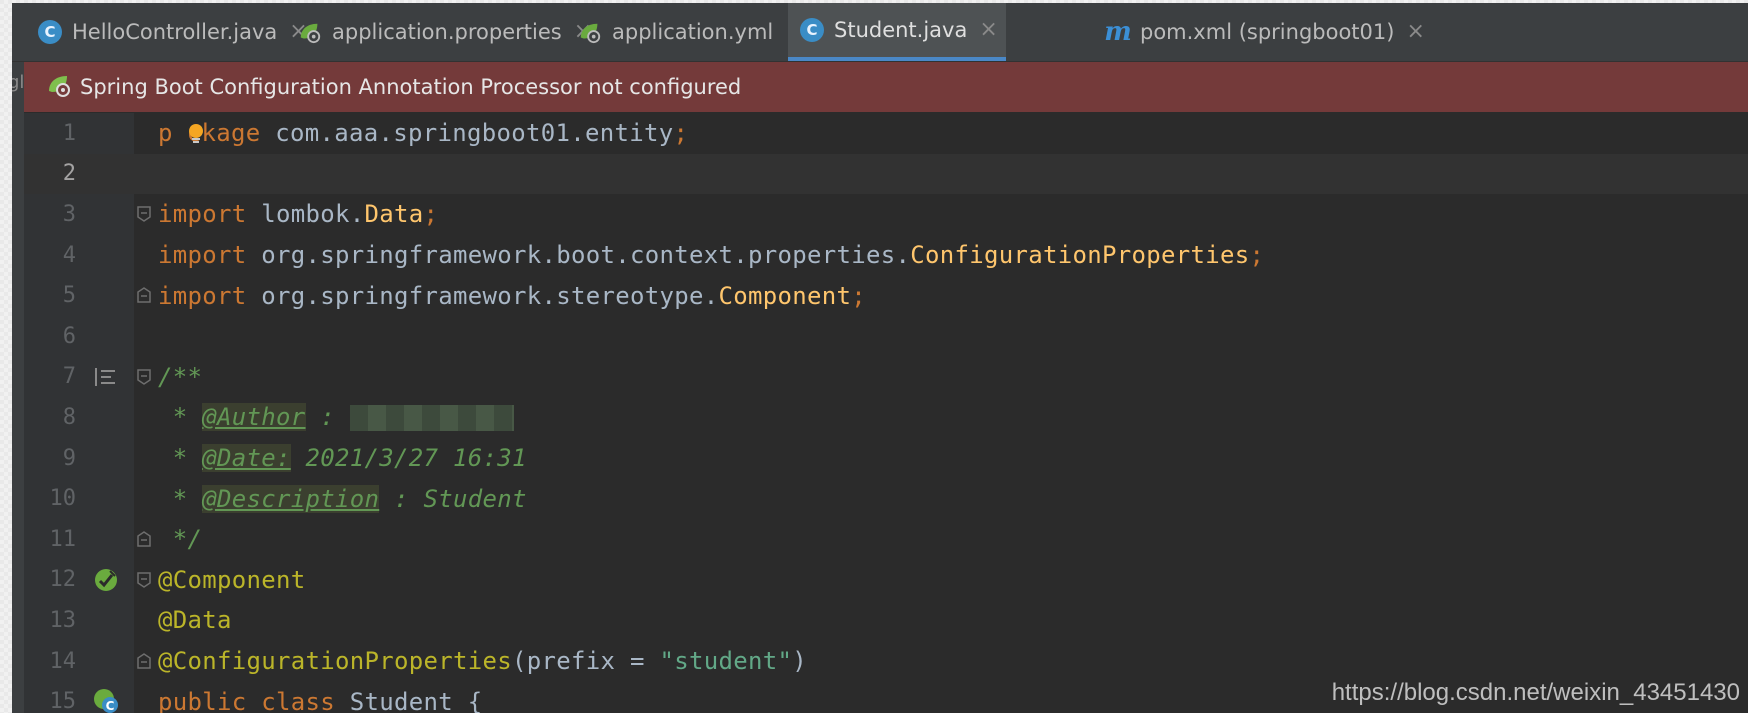 The image size is (1748, 713). I want to click on doc-comment-icon, so click(106, 377).